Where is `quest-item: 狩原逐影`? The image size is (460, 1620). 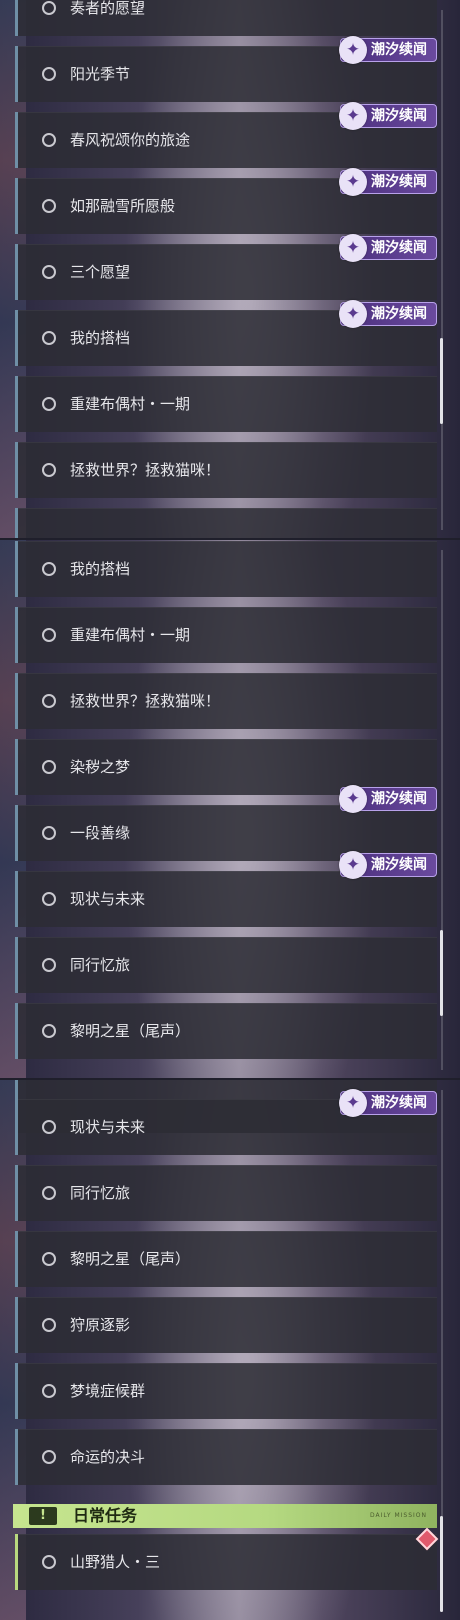
quest-item: 狩原逐影 is located at coordinates (226, 1325).